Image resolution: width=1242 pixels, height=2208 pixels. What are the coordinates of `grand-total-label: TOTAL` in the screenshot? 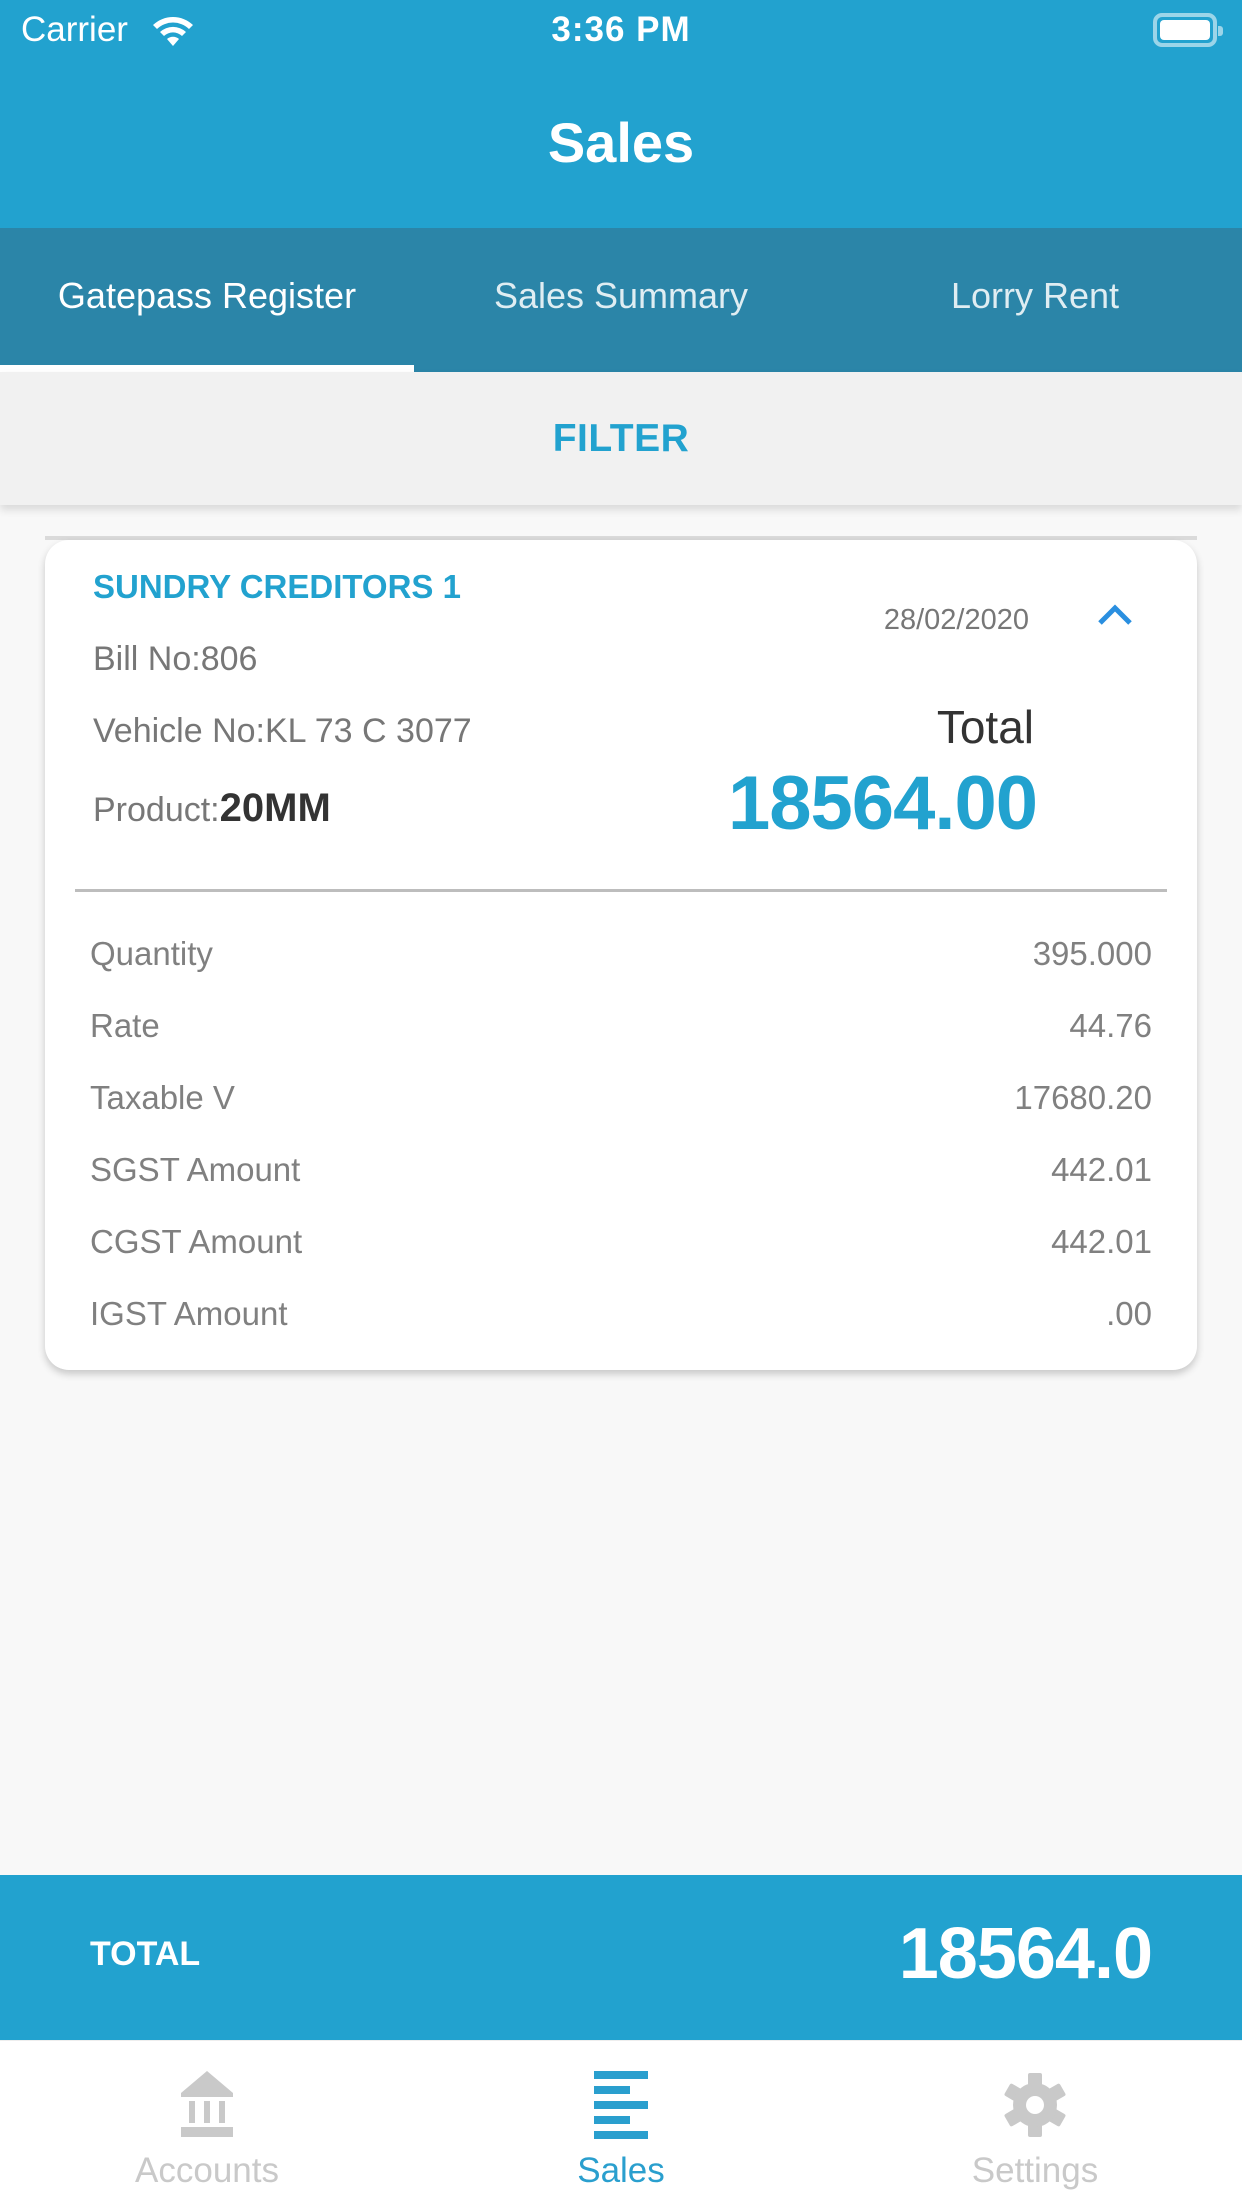 It's located at (145, 1954).